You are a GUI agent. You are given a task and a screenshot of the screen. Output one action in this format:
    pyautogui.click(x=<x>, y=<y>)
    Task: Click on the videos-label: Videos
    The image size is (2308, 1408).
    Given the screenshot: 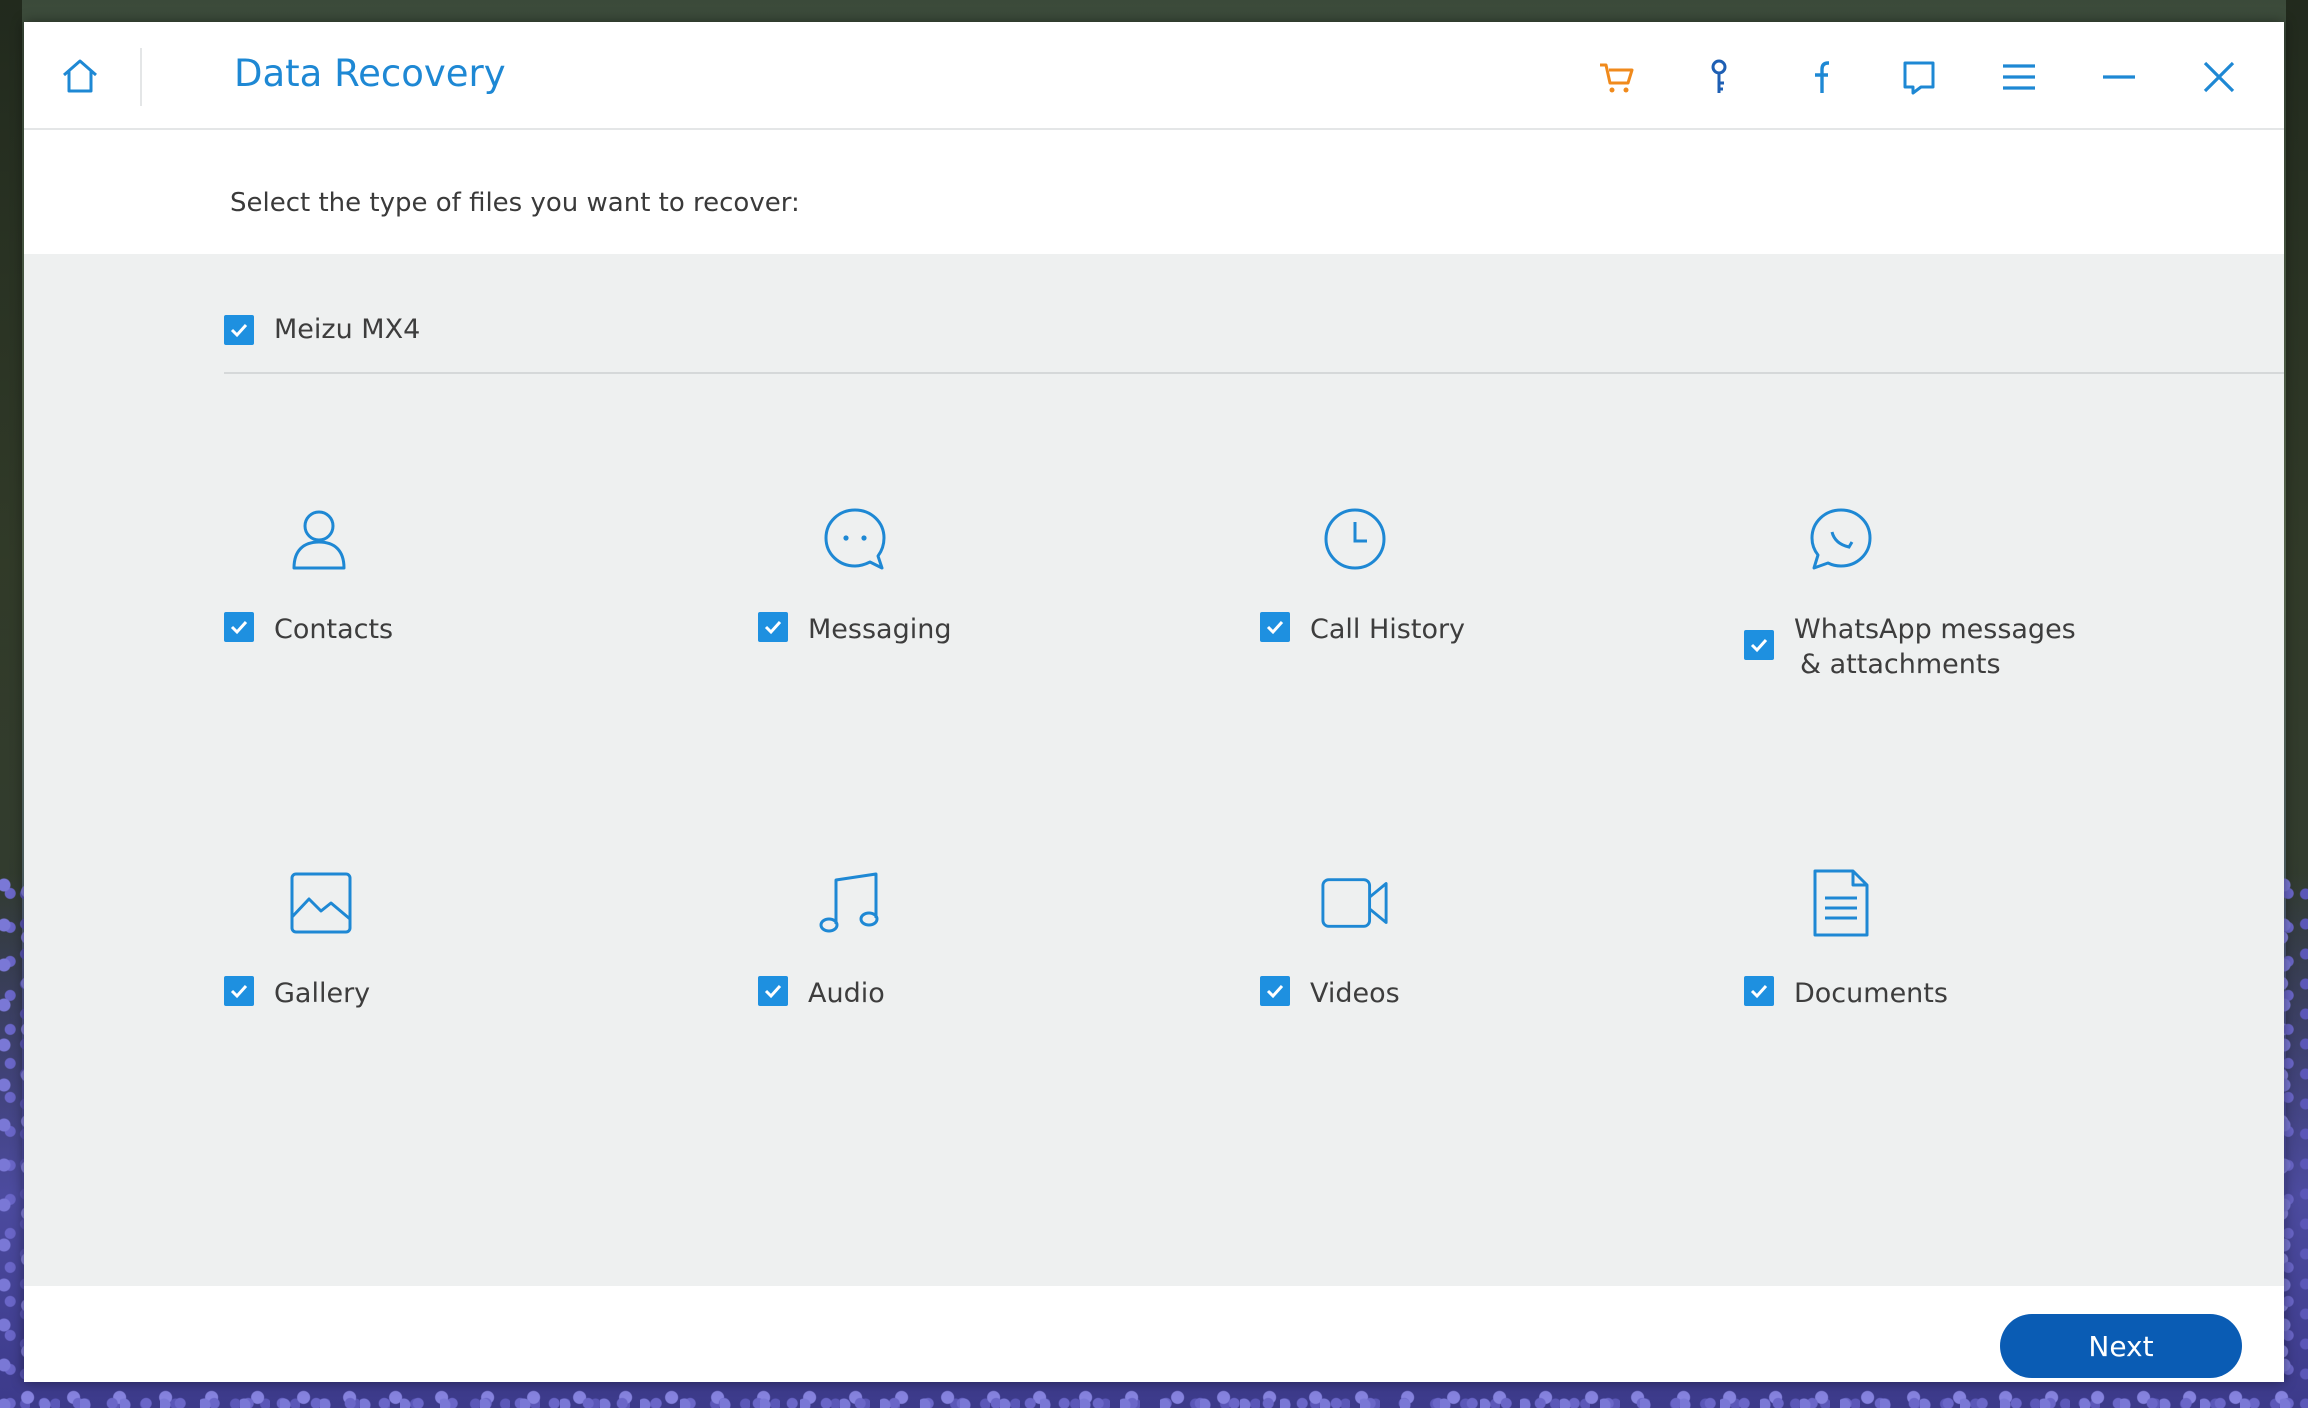 What is the action you would take?
    pyautogui.click(x=1355, y=993)
    